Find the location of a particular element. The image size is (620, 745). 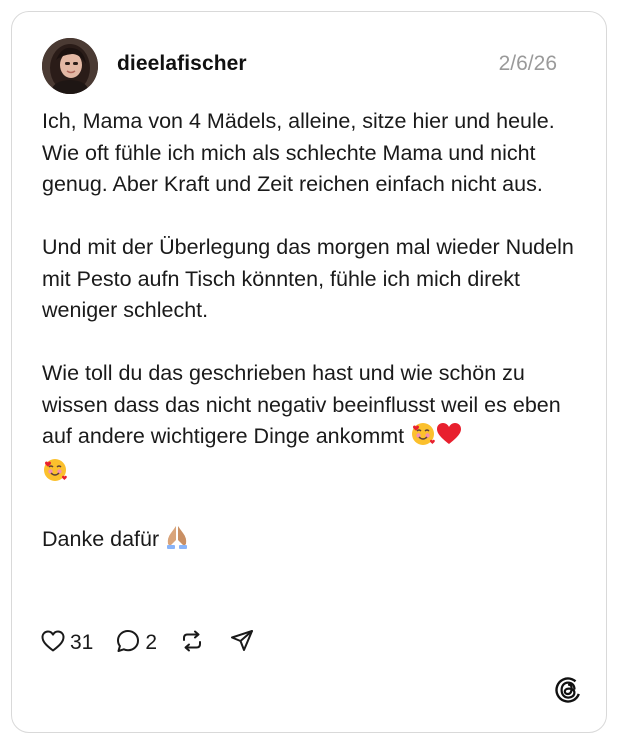

post-closing-text: Danke dafür is located at coordinates (101, 538).